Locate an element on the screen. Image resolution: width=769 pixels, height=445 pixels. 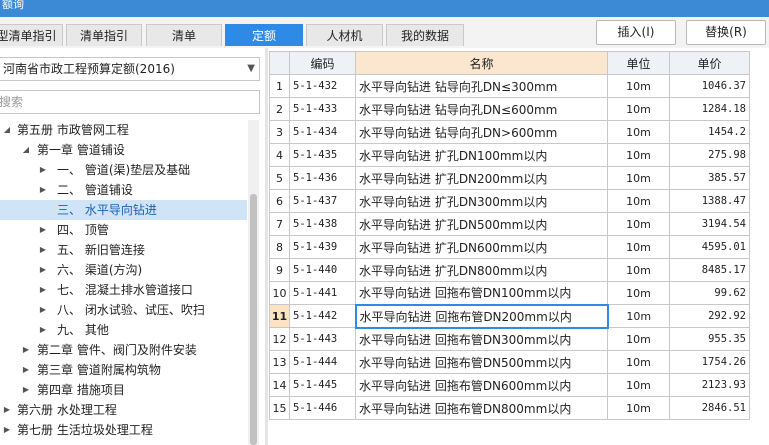
code-cell: 5-1-432 is located at coordinates (322, 86).